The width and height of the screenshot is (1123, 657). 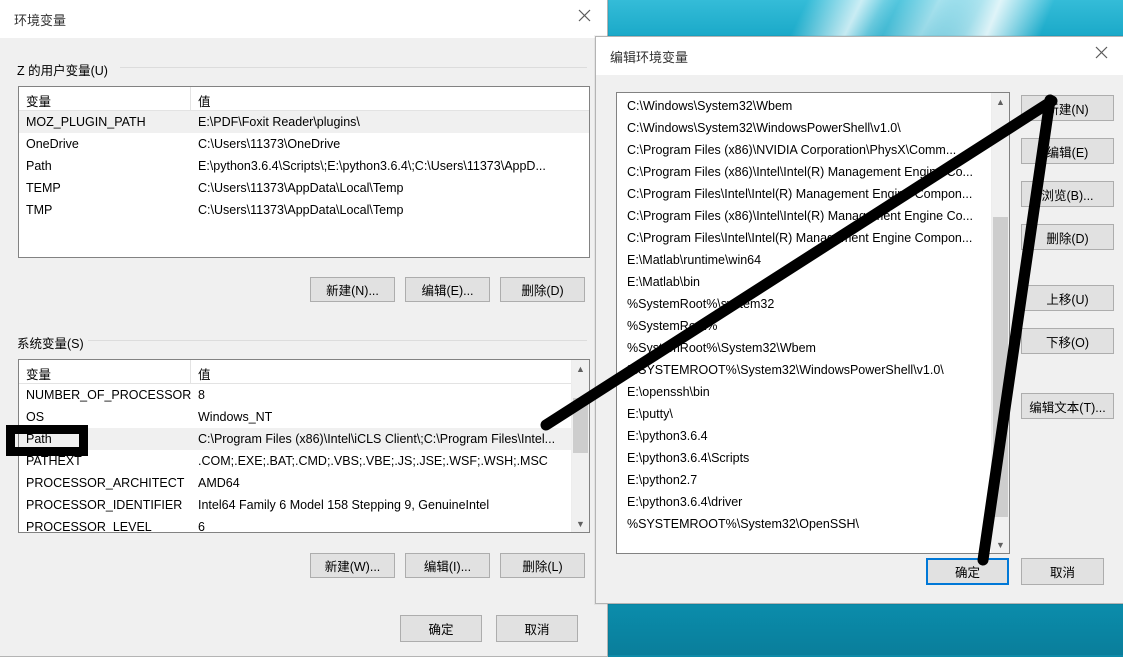 What do you see at coordinates (813, 524) in the screenshot?
I see `list-item: %SYSTEMROOT%\System32\OpenSSH\` at bounding box center [813, 524].